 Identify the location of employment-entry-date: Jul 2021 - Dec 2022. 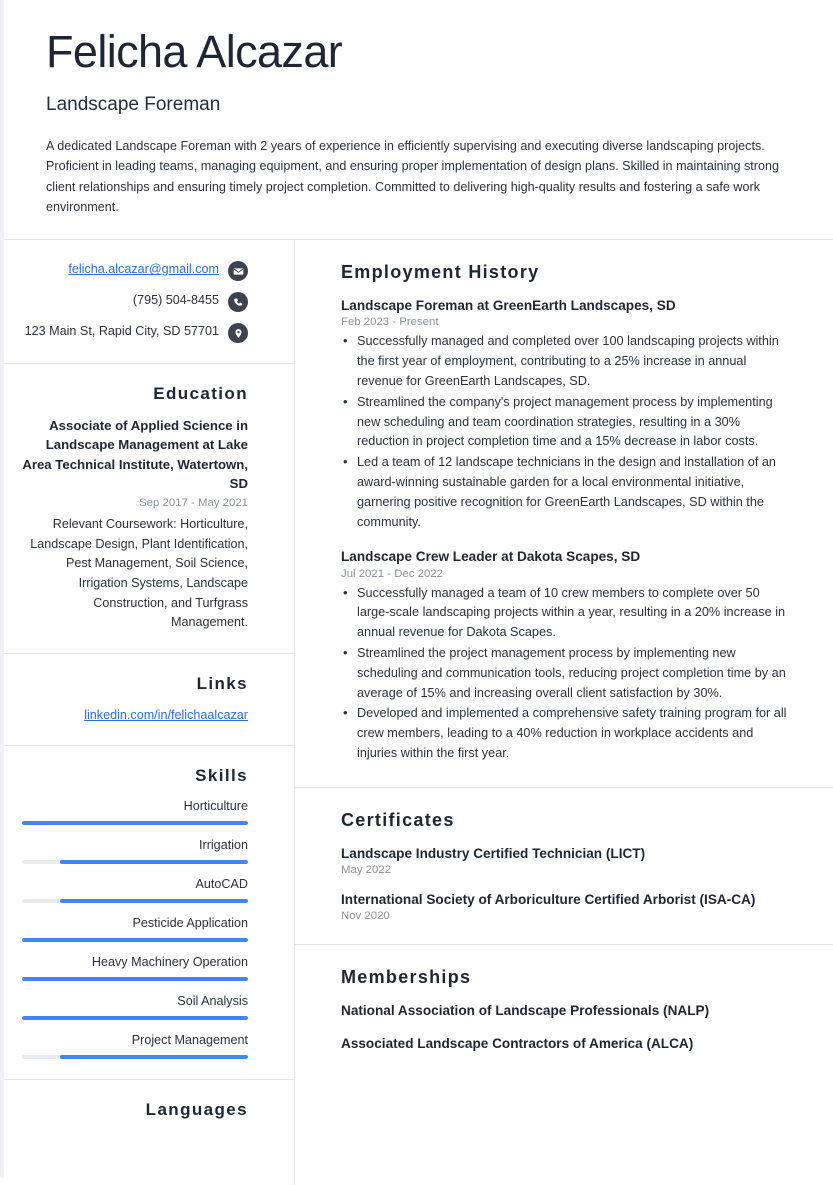
(392, 573).